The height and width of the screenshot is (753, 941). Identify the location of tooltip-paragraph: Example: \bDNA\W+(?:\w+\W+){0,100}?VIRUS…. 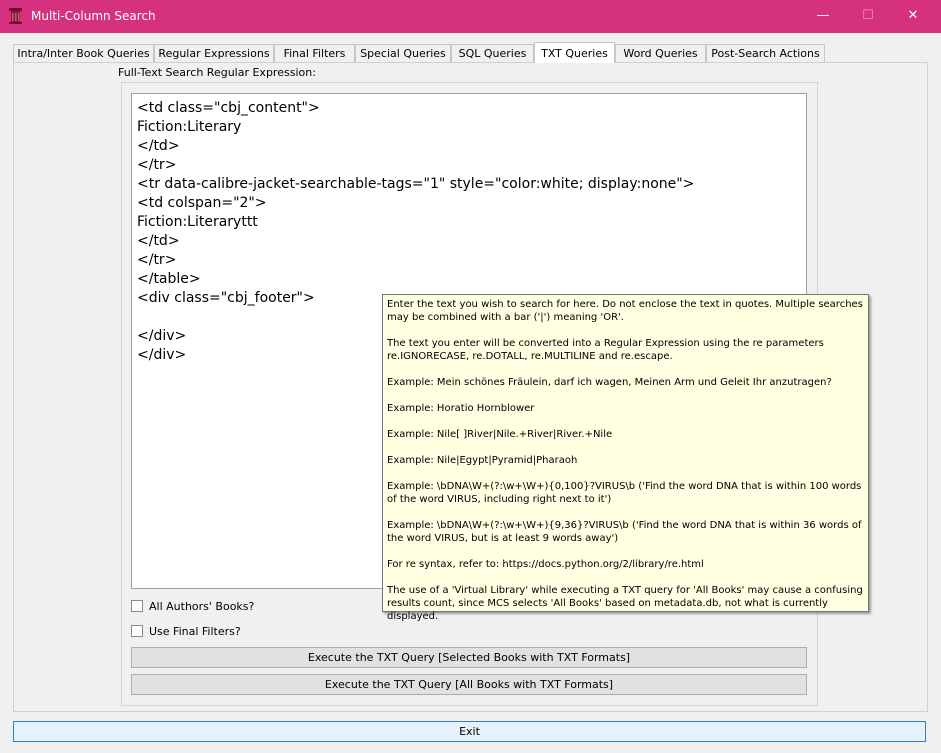
(624, 493).